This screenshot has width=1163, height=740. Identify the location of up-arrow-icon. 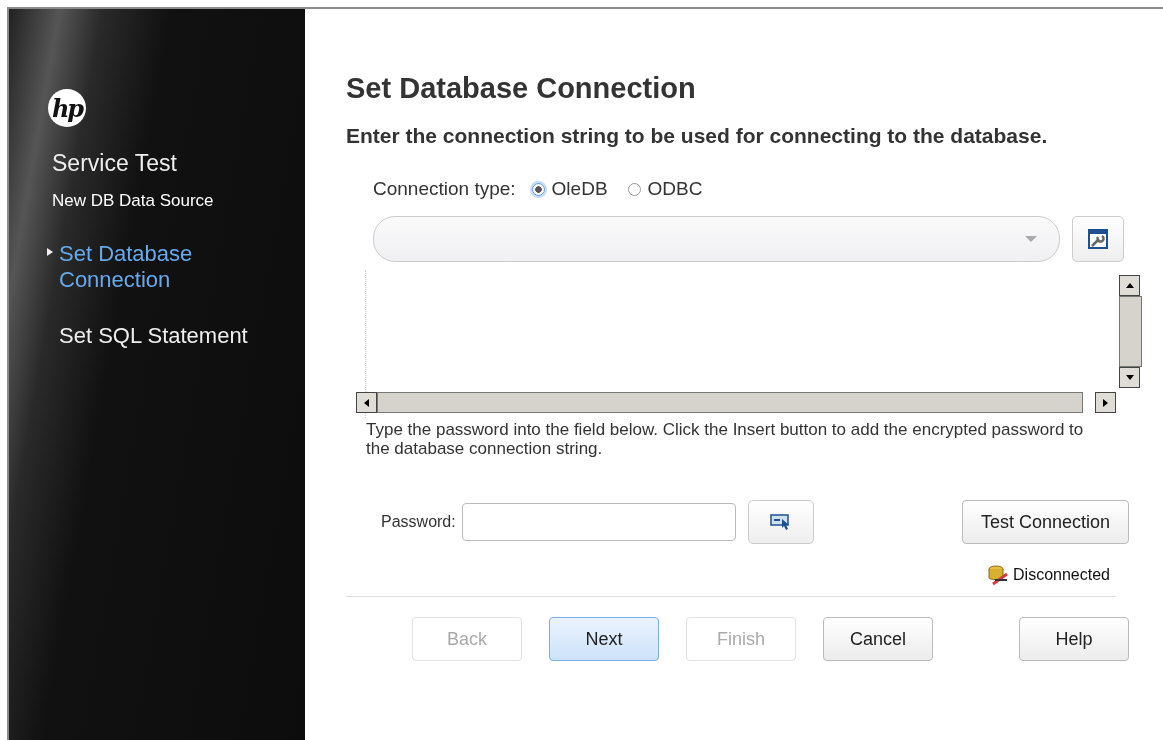
(1129, 285).